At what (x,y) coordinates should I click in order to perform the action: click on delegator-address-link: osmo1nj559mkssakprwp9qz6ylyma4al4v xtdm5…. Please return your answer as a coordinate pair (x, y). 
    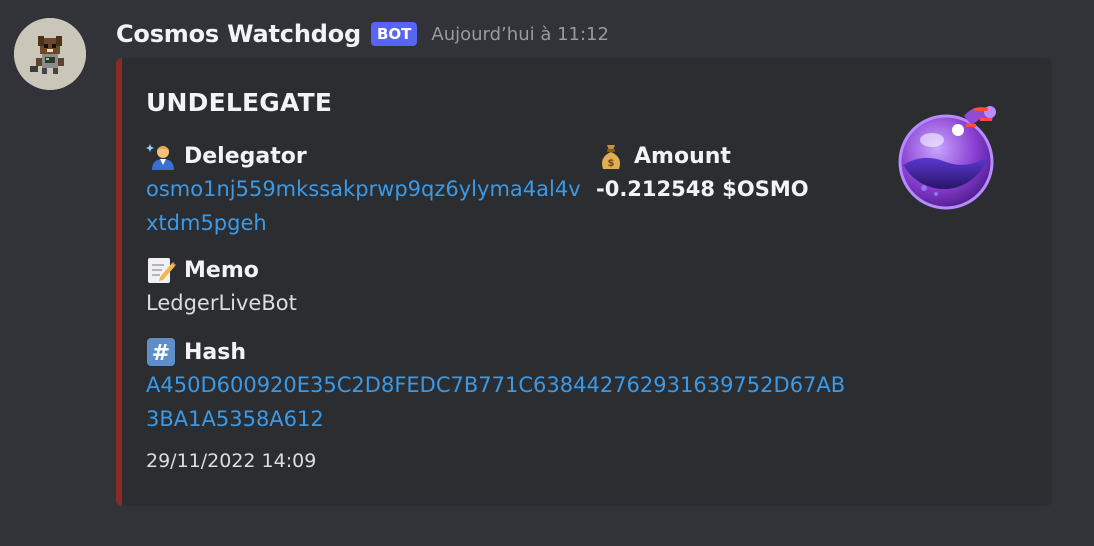
    Looking at the image, I should click on (371, 206).